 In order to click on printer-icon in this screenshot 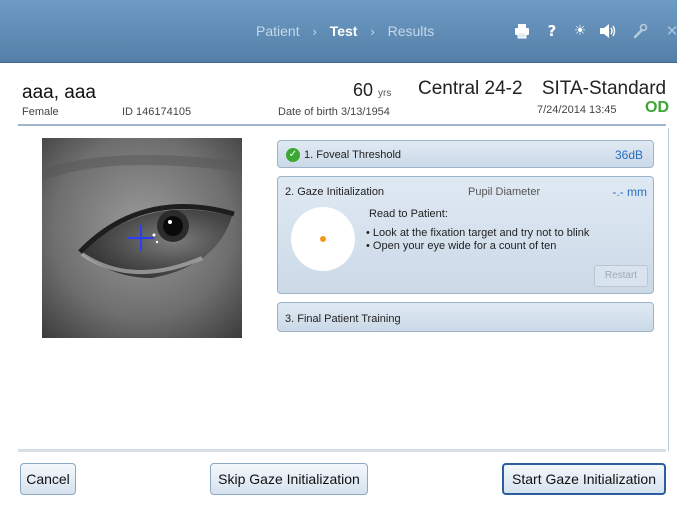, I will do `click(522, 31)`.